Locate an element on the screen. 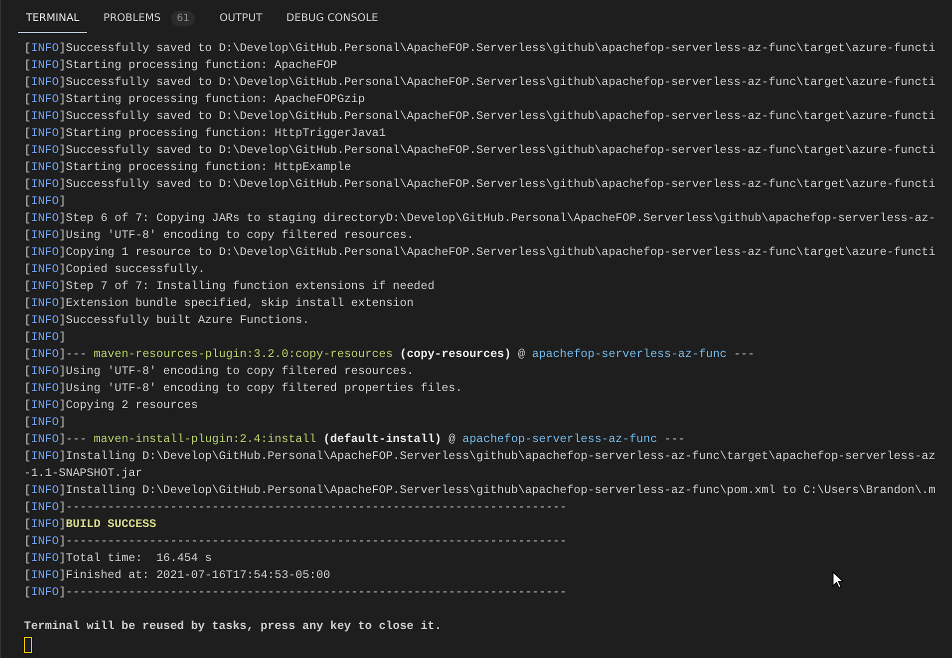 The height and width of the screenshot is (658, 952). panel-tab: OUTPUT is located at coordinates (240, 16).